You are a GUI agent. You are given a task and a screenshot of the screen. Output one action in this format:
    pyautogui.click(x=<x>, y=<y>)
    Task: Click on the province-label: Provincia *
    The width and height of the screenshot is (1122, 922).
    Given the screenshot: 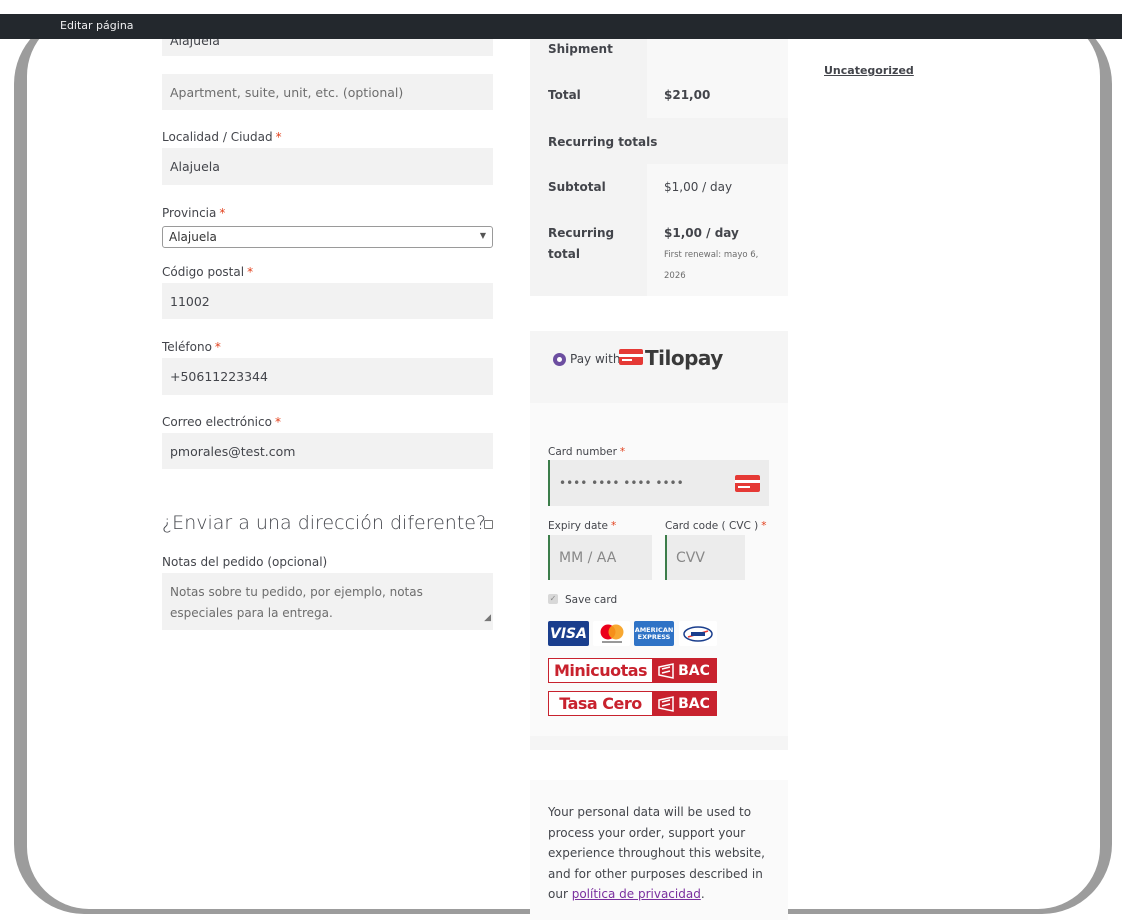 What is the action you would take?
    pyautogui.click(x=194, y=213)
    